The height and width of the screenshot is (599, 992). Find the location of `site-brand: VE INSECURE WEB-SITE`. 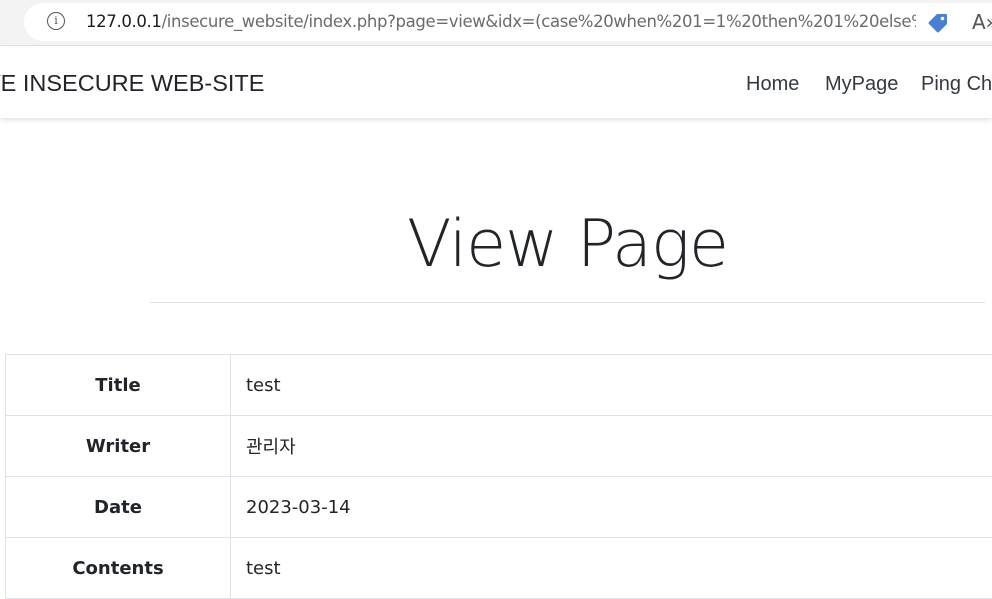

site-brand: VE INSECURE WEB-SITE is located at coordinates (132, 83).